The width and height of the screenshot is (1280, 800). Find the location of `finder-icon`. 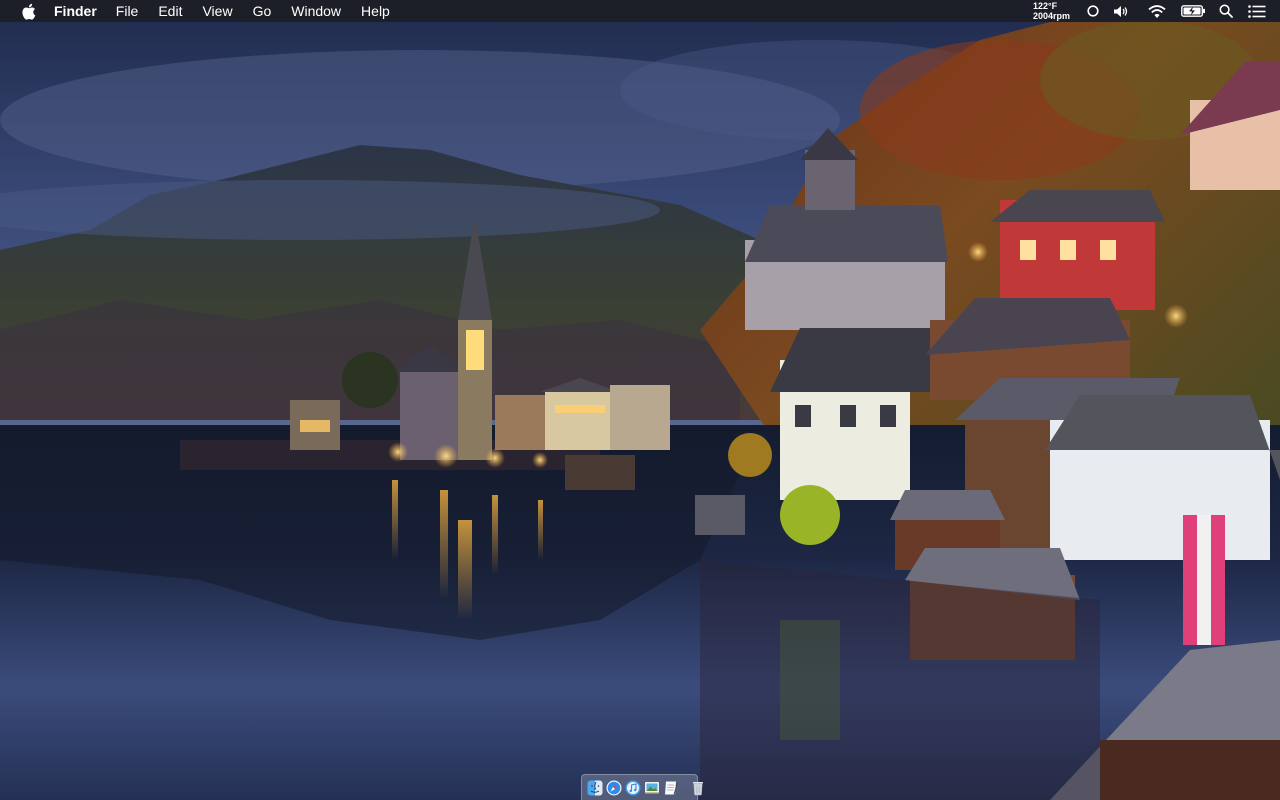

finder-icon is located at coordinates (595, 790).